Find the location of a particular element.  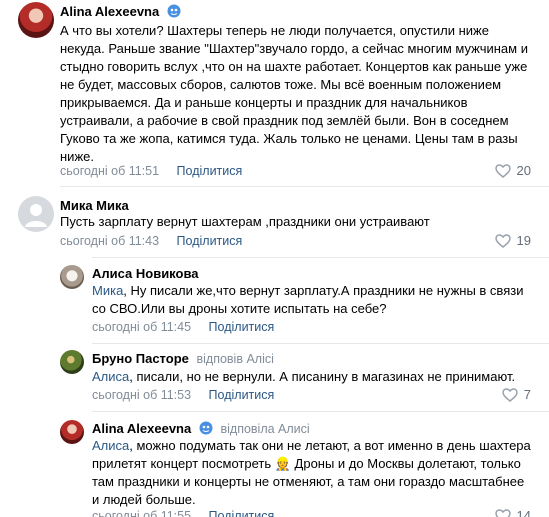

like-button: 14 is located at coordinates (512, 512).